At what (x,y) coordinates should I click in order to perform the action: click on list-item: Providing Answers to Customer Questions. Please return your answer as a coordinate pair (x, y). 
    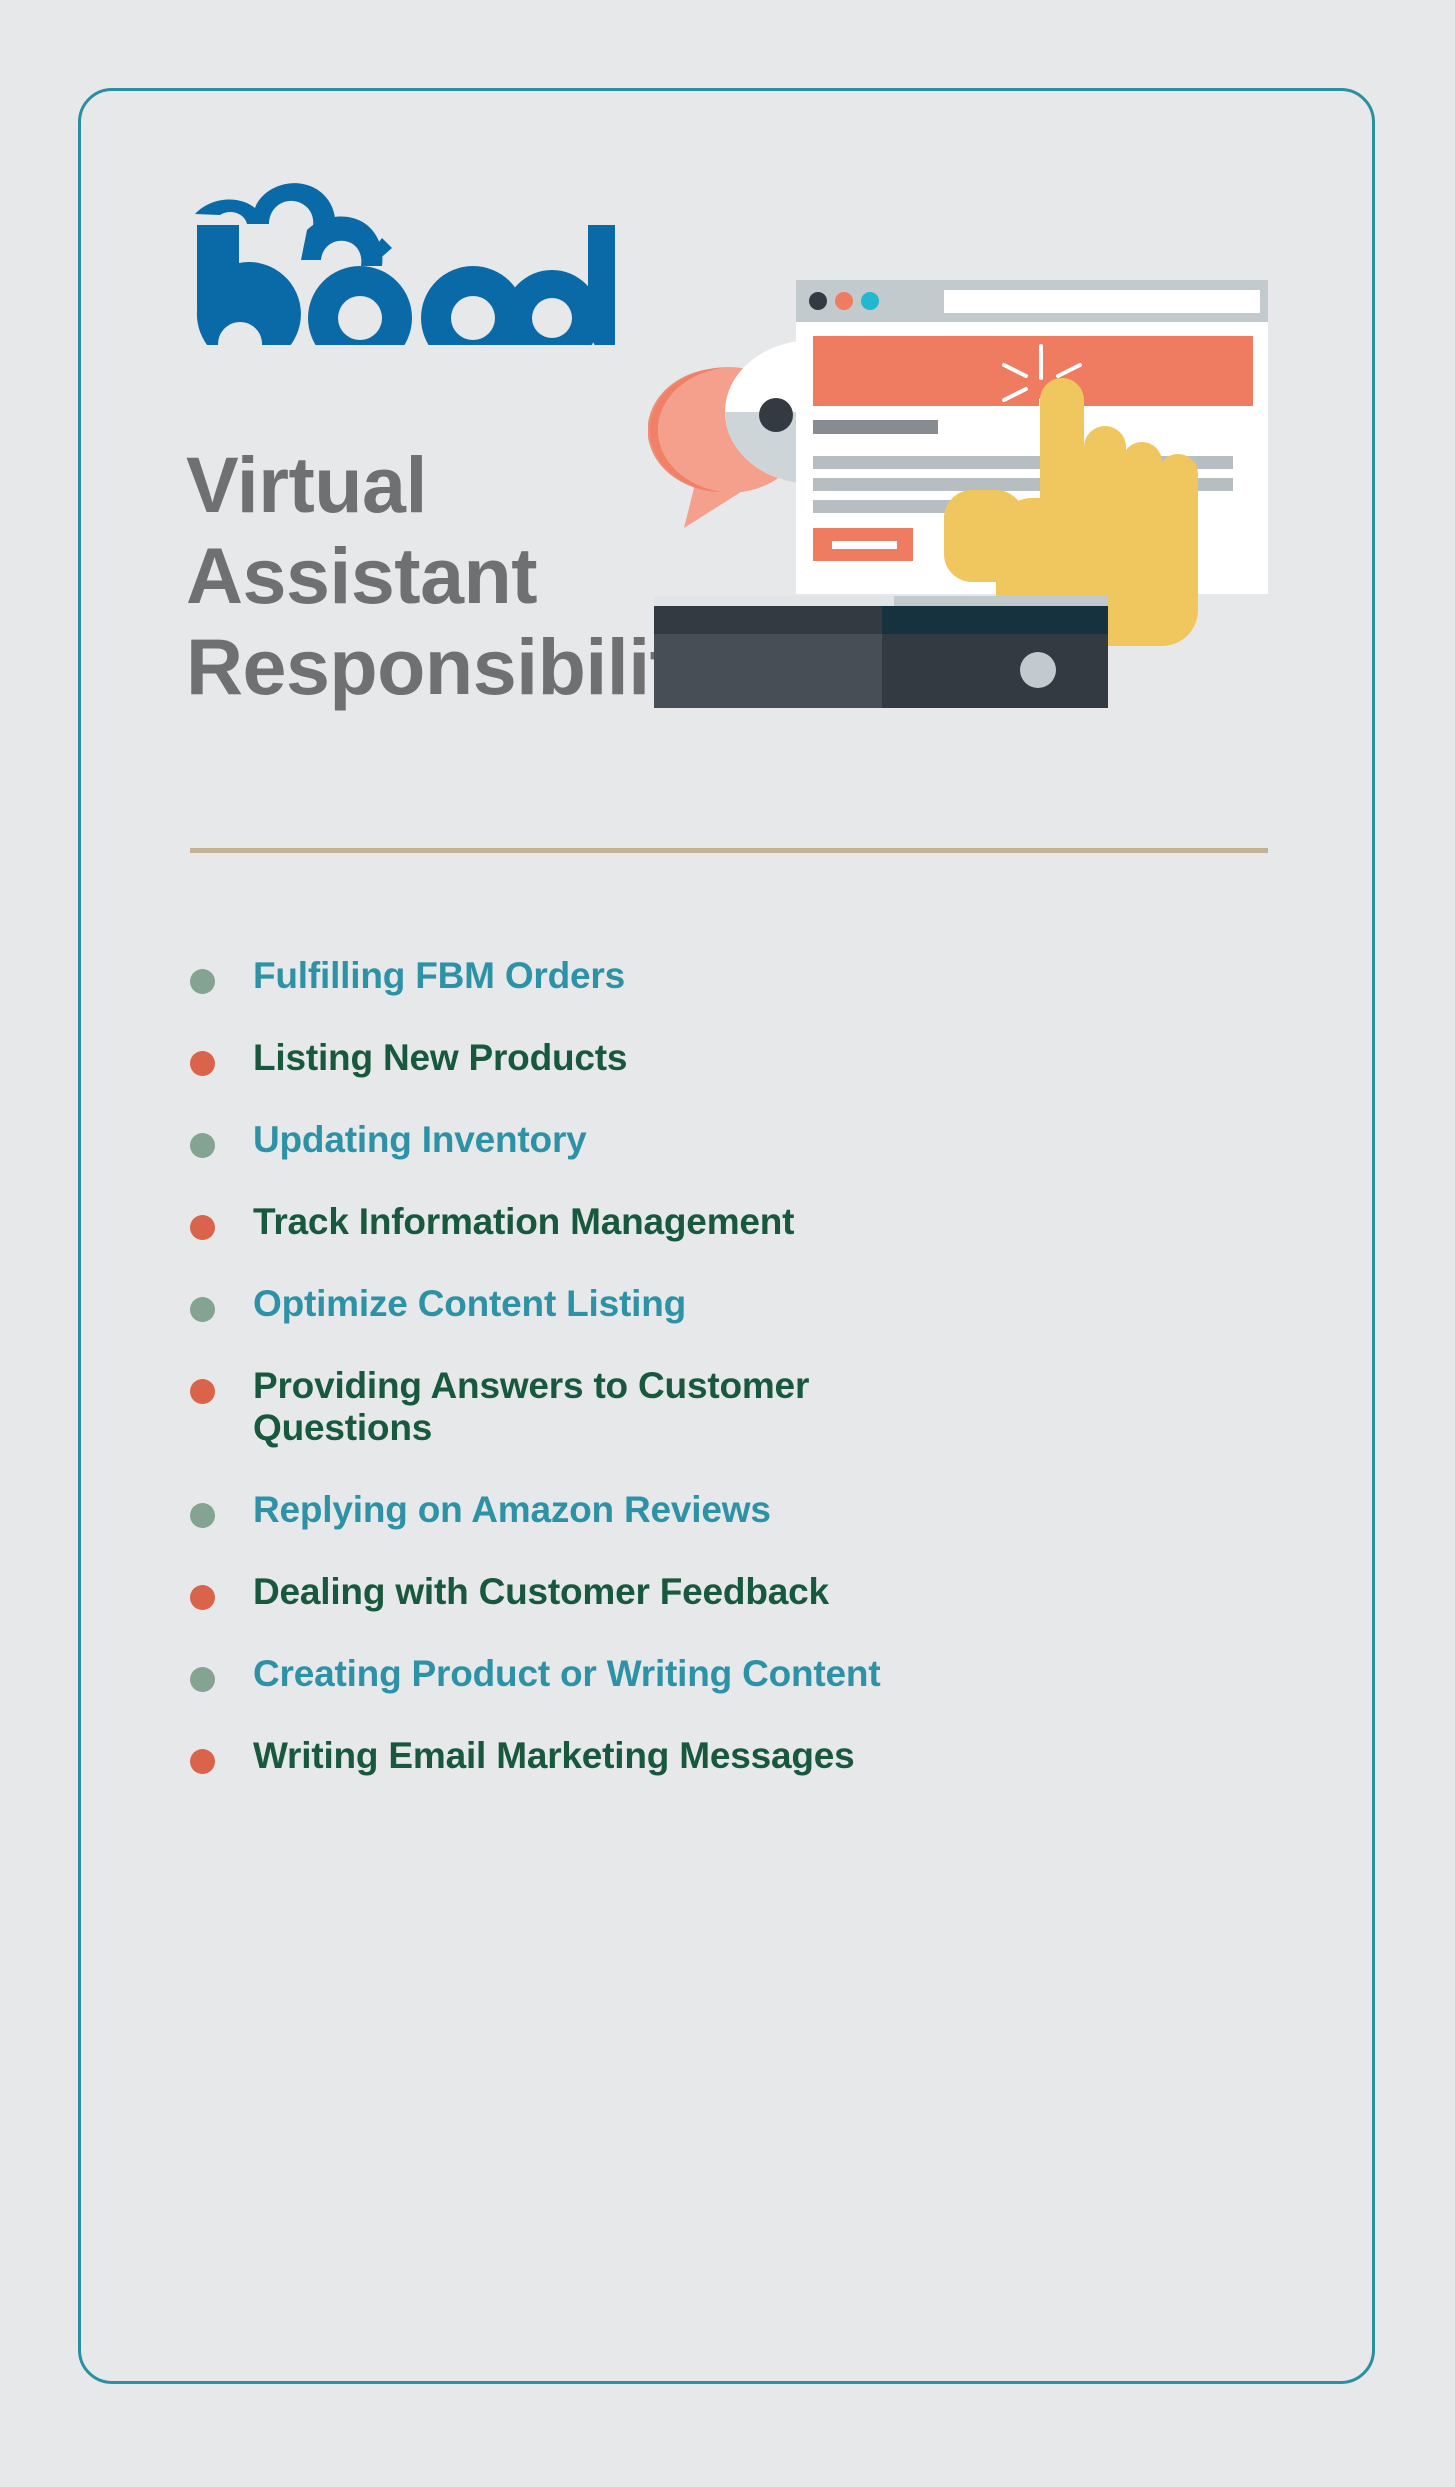
    Looking at the image, I should click on (580, 1408).